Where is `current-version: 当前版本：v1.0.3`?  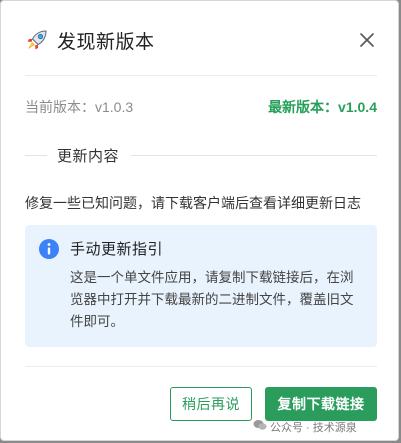 current-version: 当前版本：v1.0.3 is located at coordinates (79, 107).